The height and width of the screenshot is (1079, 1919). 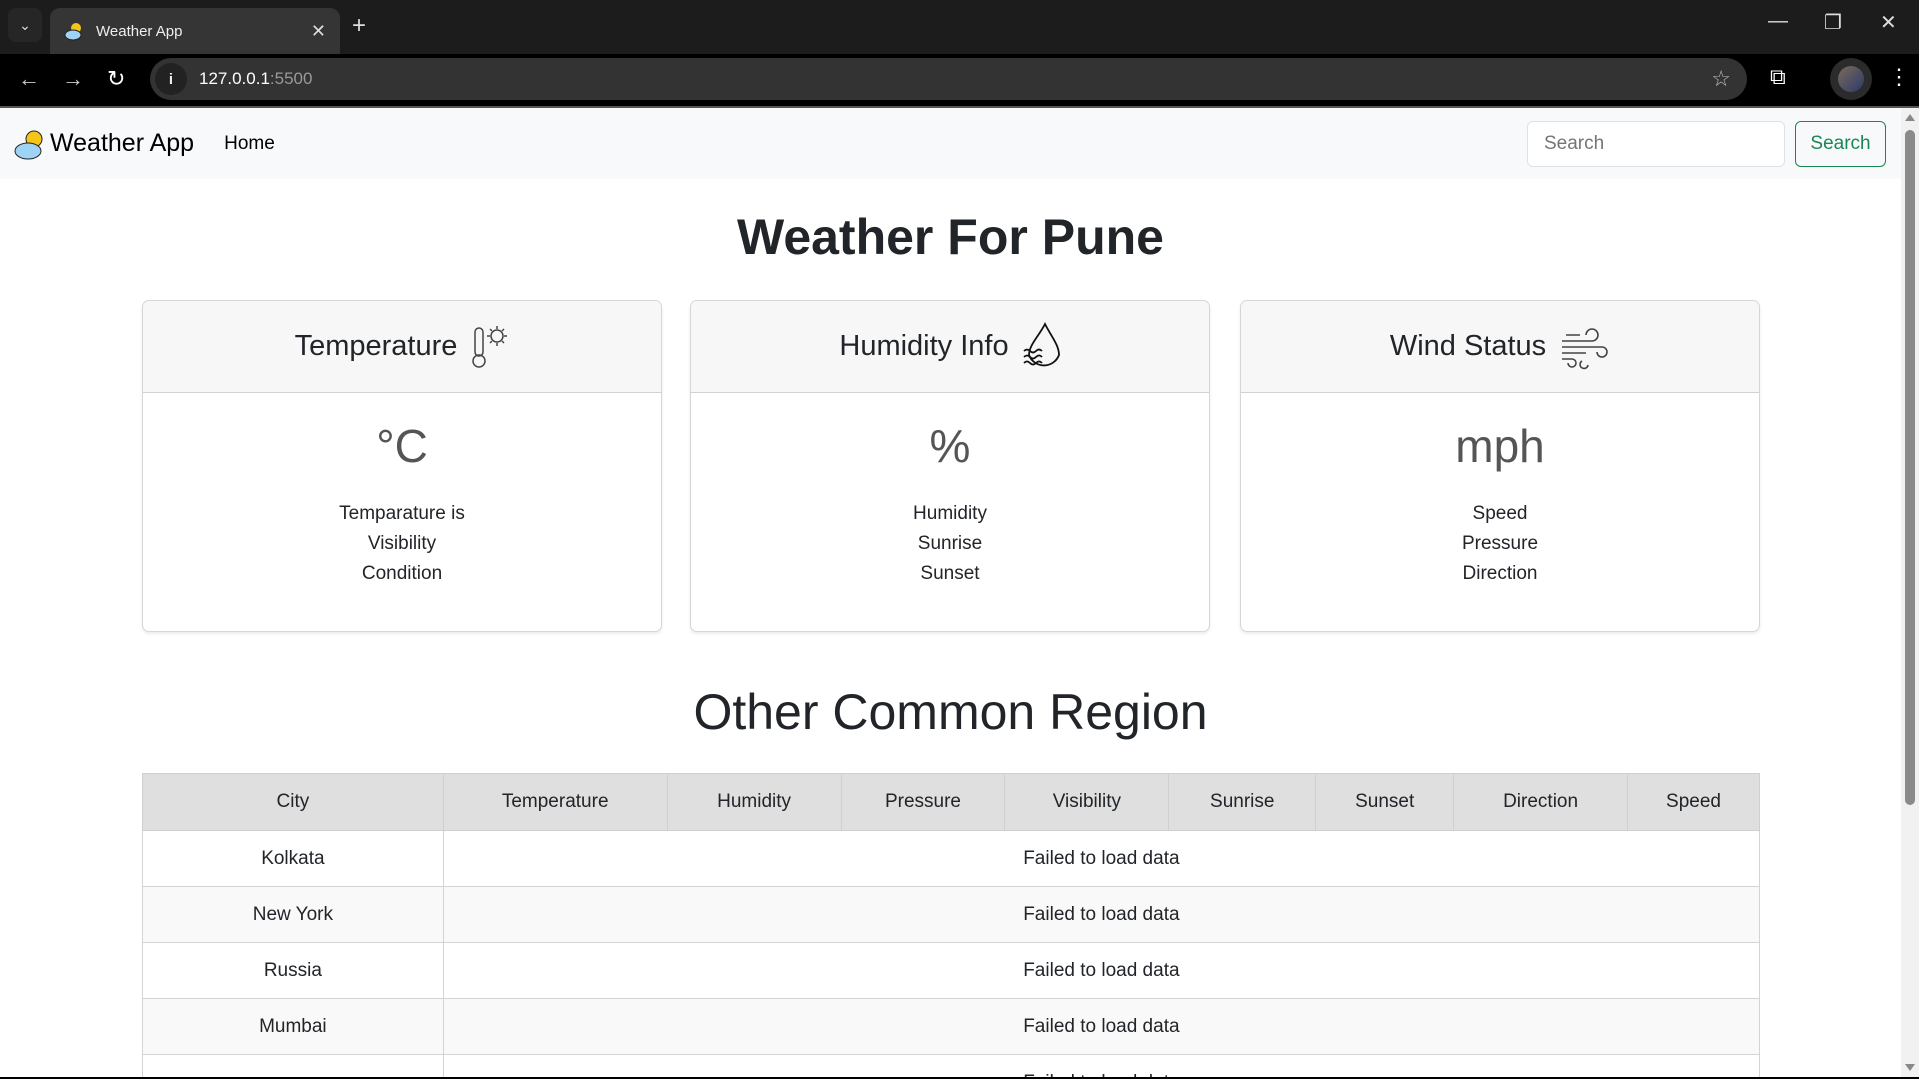 What do you see at coordinates (359, 26) in the screenshot?
I see `new-tab-button: +` at bounding box center [359, 26].